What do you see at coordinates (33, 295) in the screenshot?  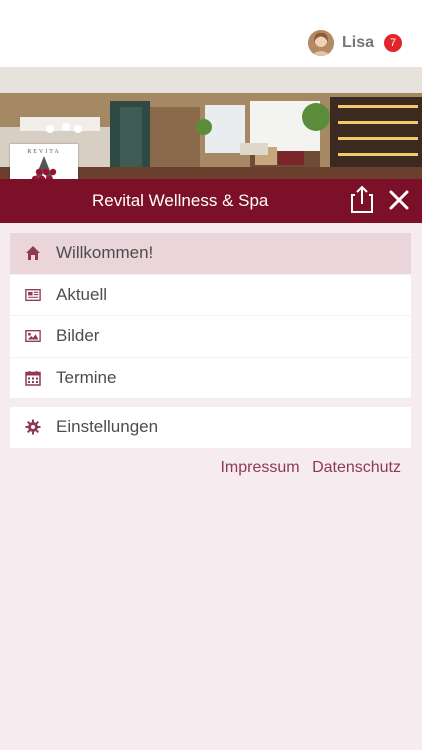 I see `newspaper-icon` at bounding box center [33, 295].